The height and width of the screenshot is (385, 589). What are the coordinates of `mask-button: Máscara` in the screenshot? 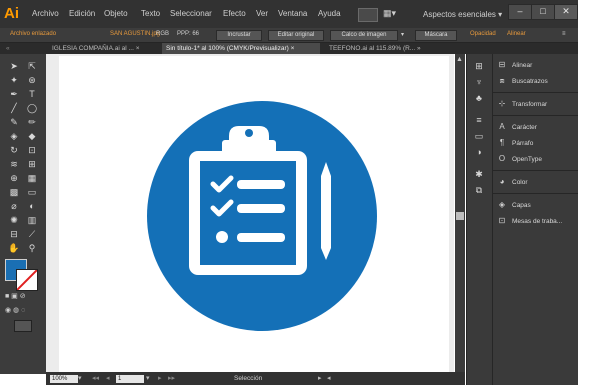 It's located at (436, 35).